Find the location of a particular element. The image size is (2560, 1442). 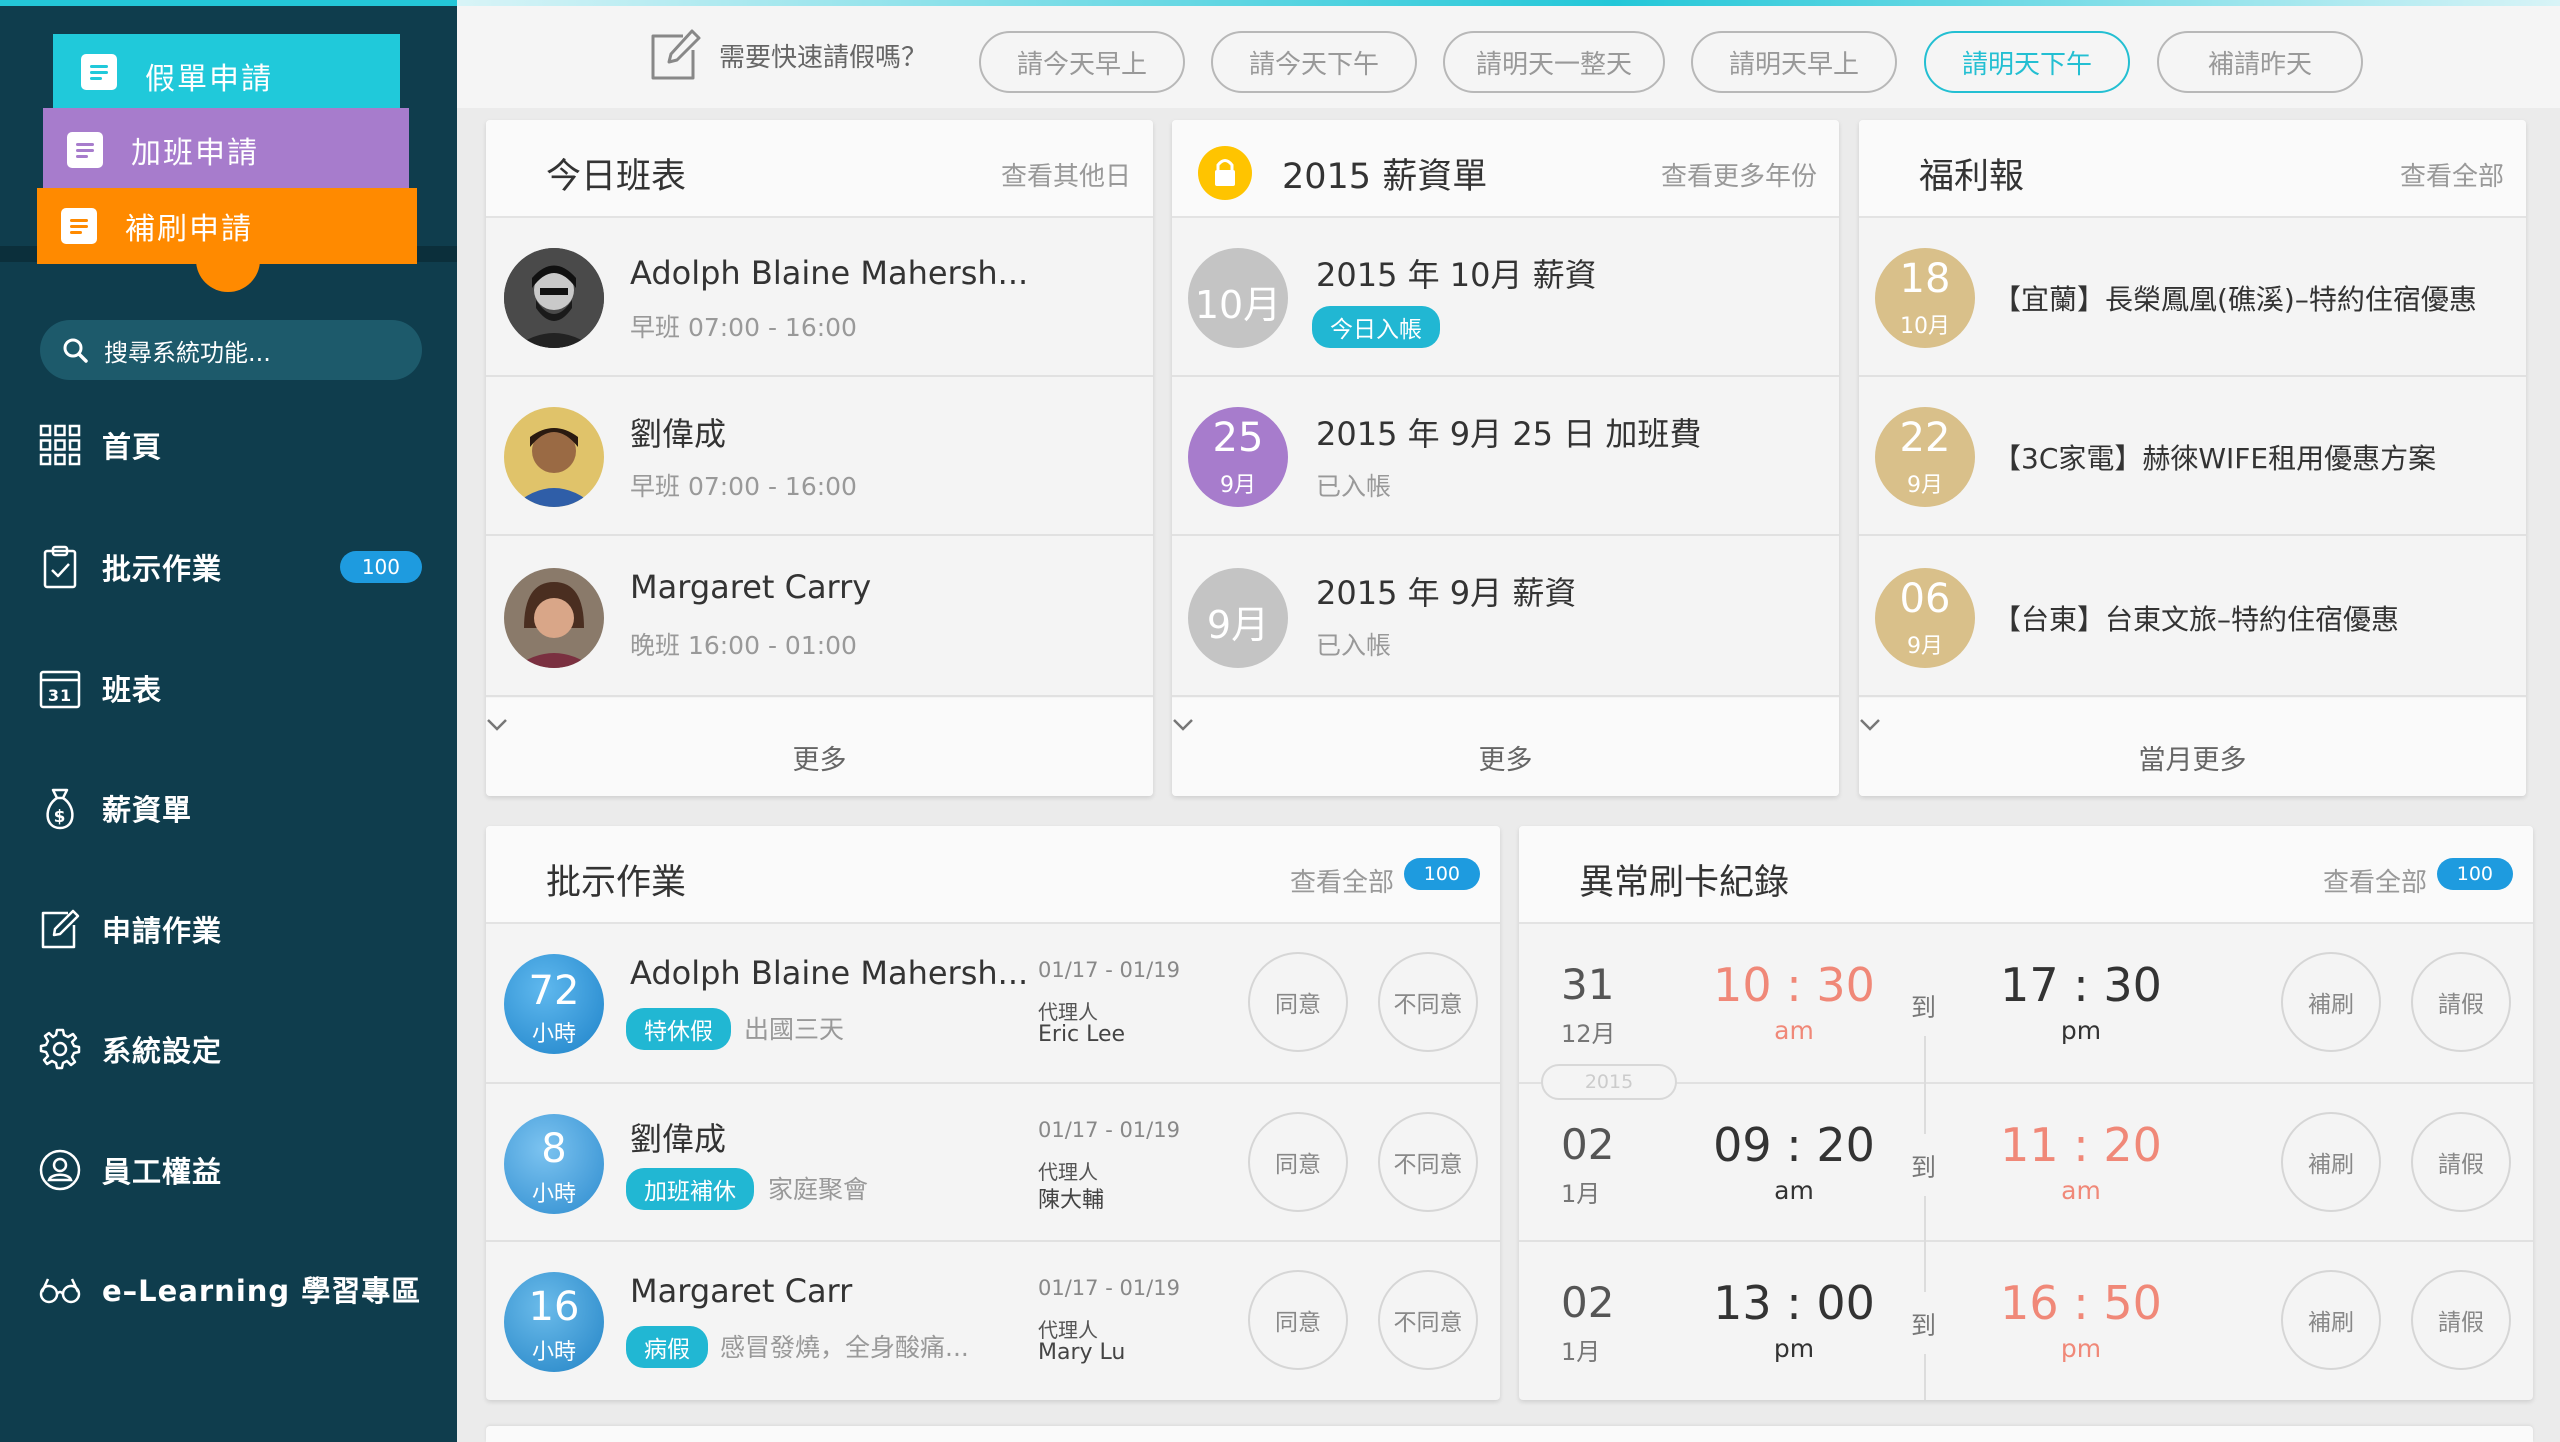

nav-item-e-learning: e–Learning 學習專區 is located at coordinates (233, 1289).